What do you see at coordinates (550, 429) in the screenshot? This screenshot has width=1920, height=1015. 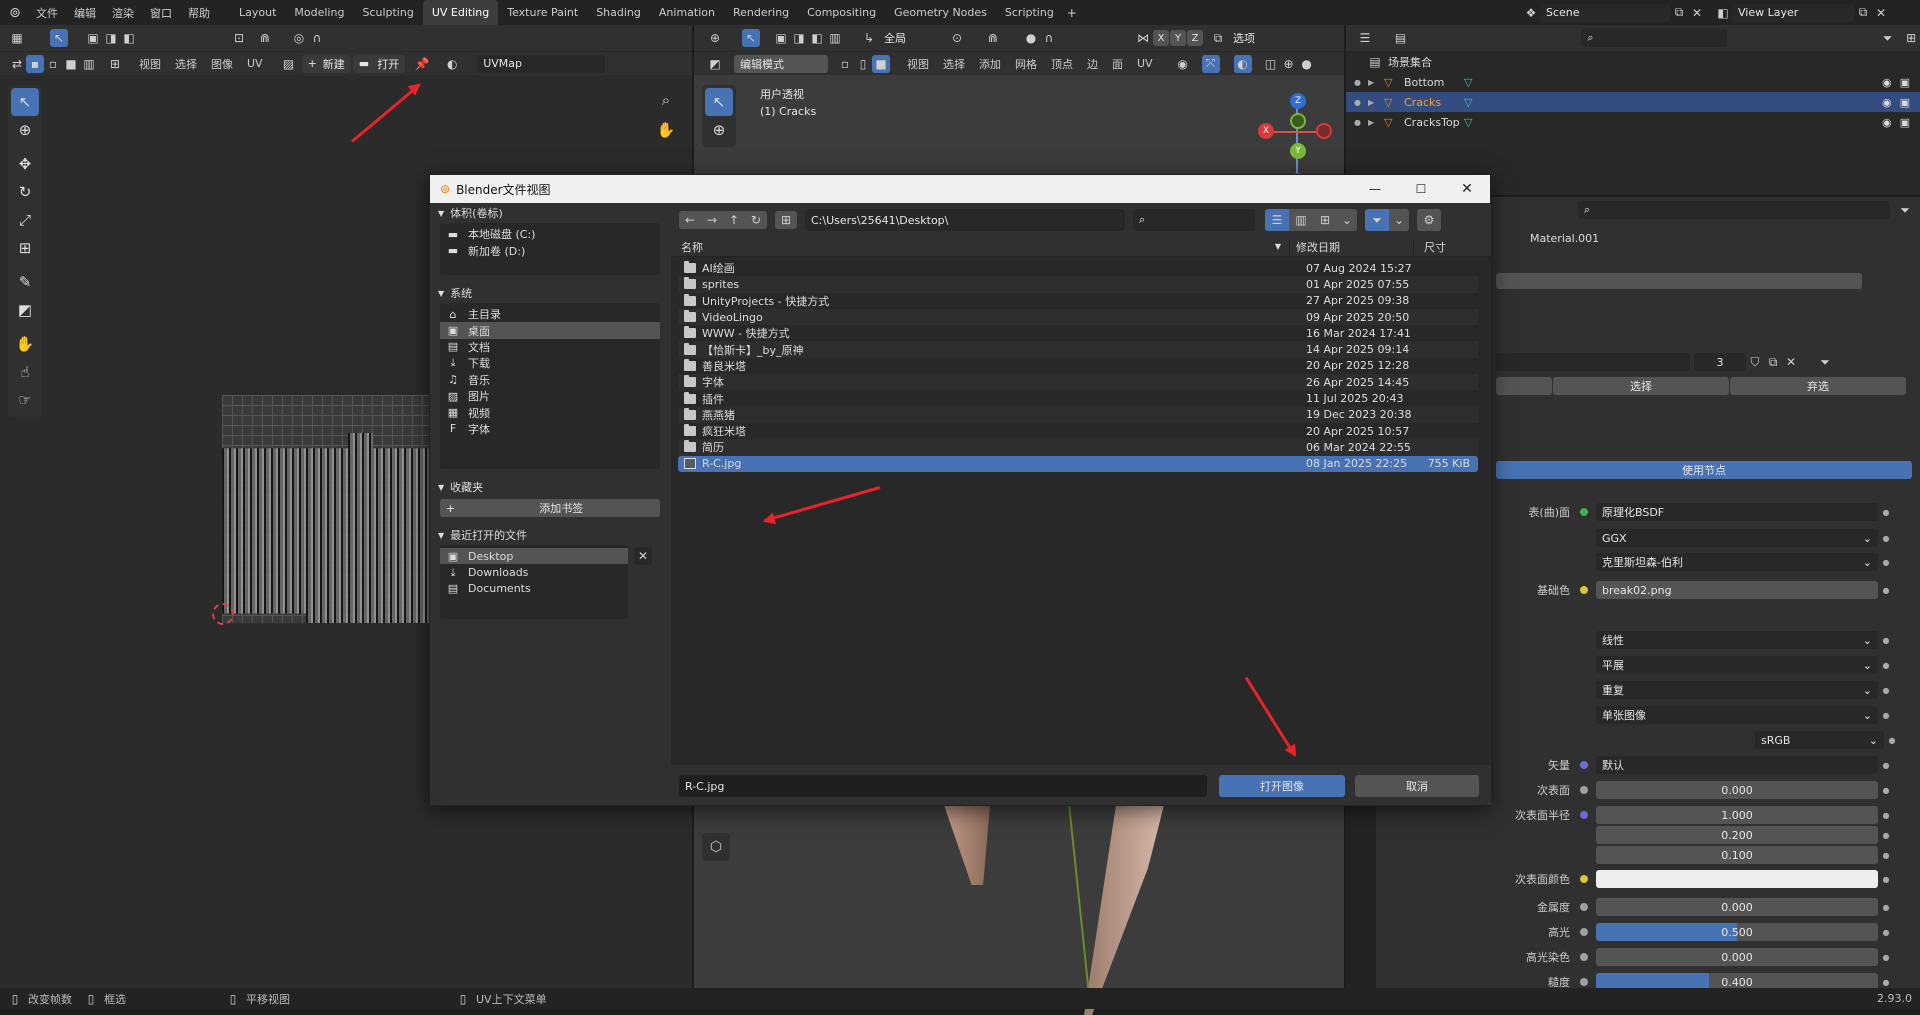 I see `sidebar-item: F 字体` at bounding box center [550, 429].